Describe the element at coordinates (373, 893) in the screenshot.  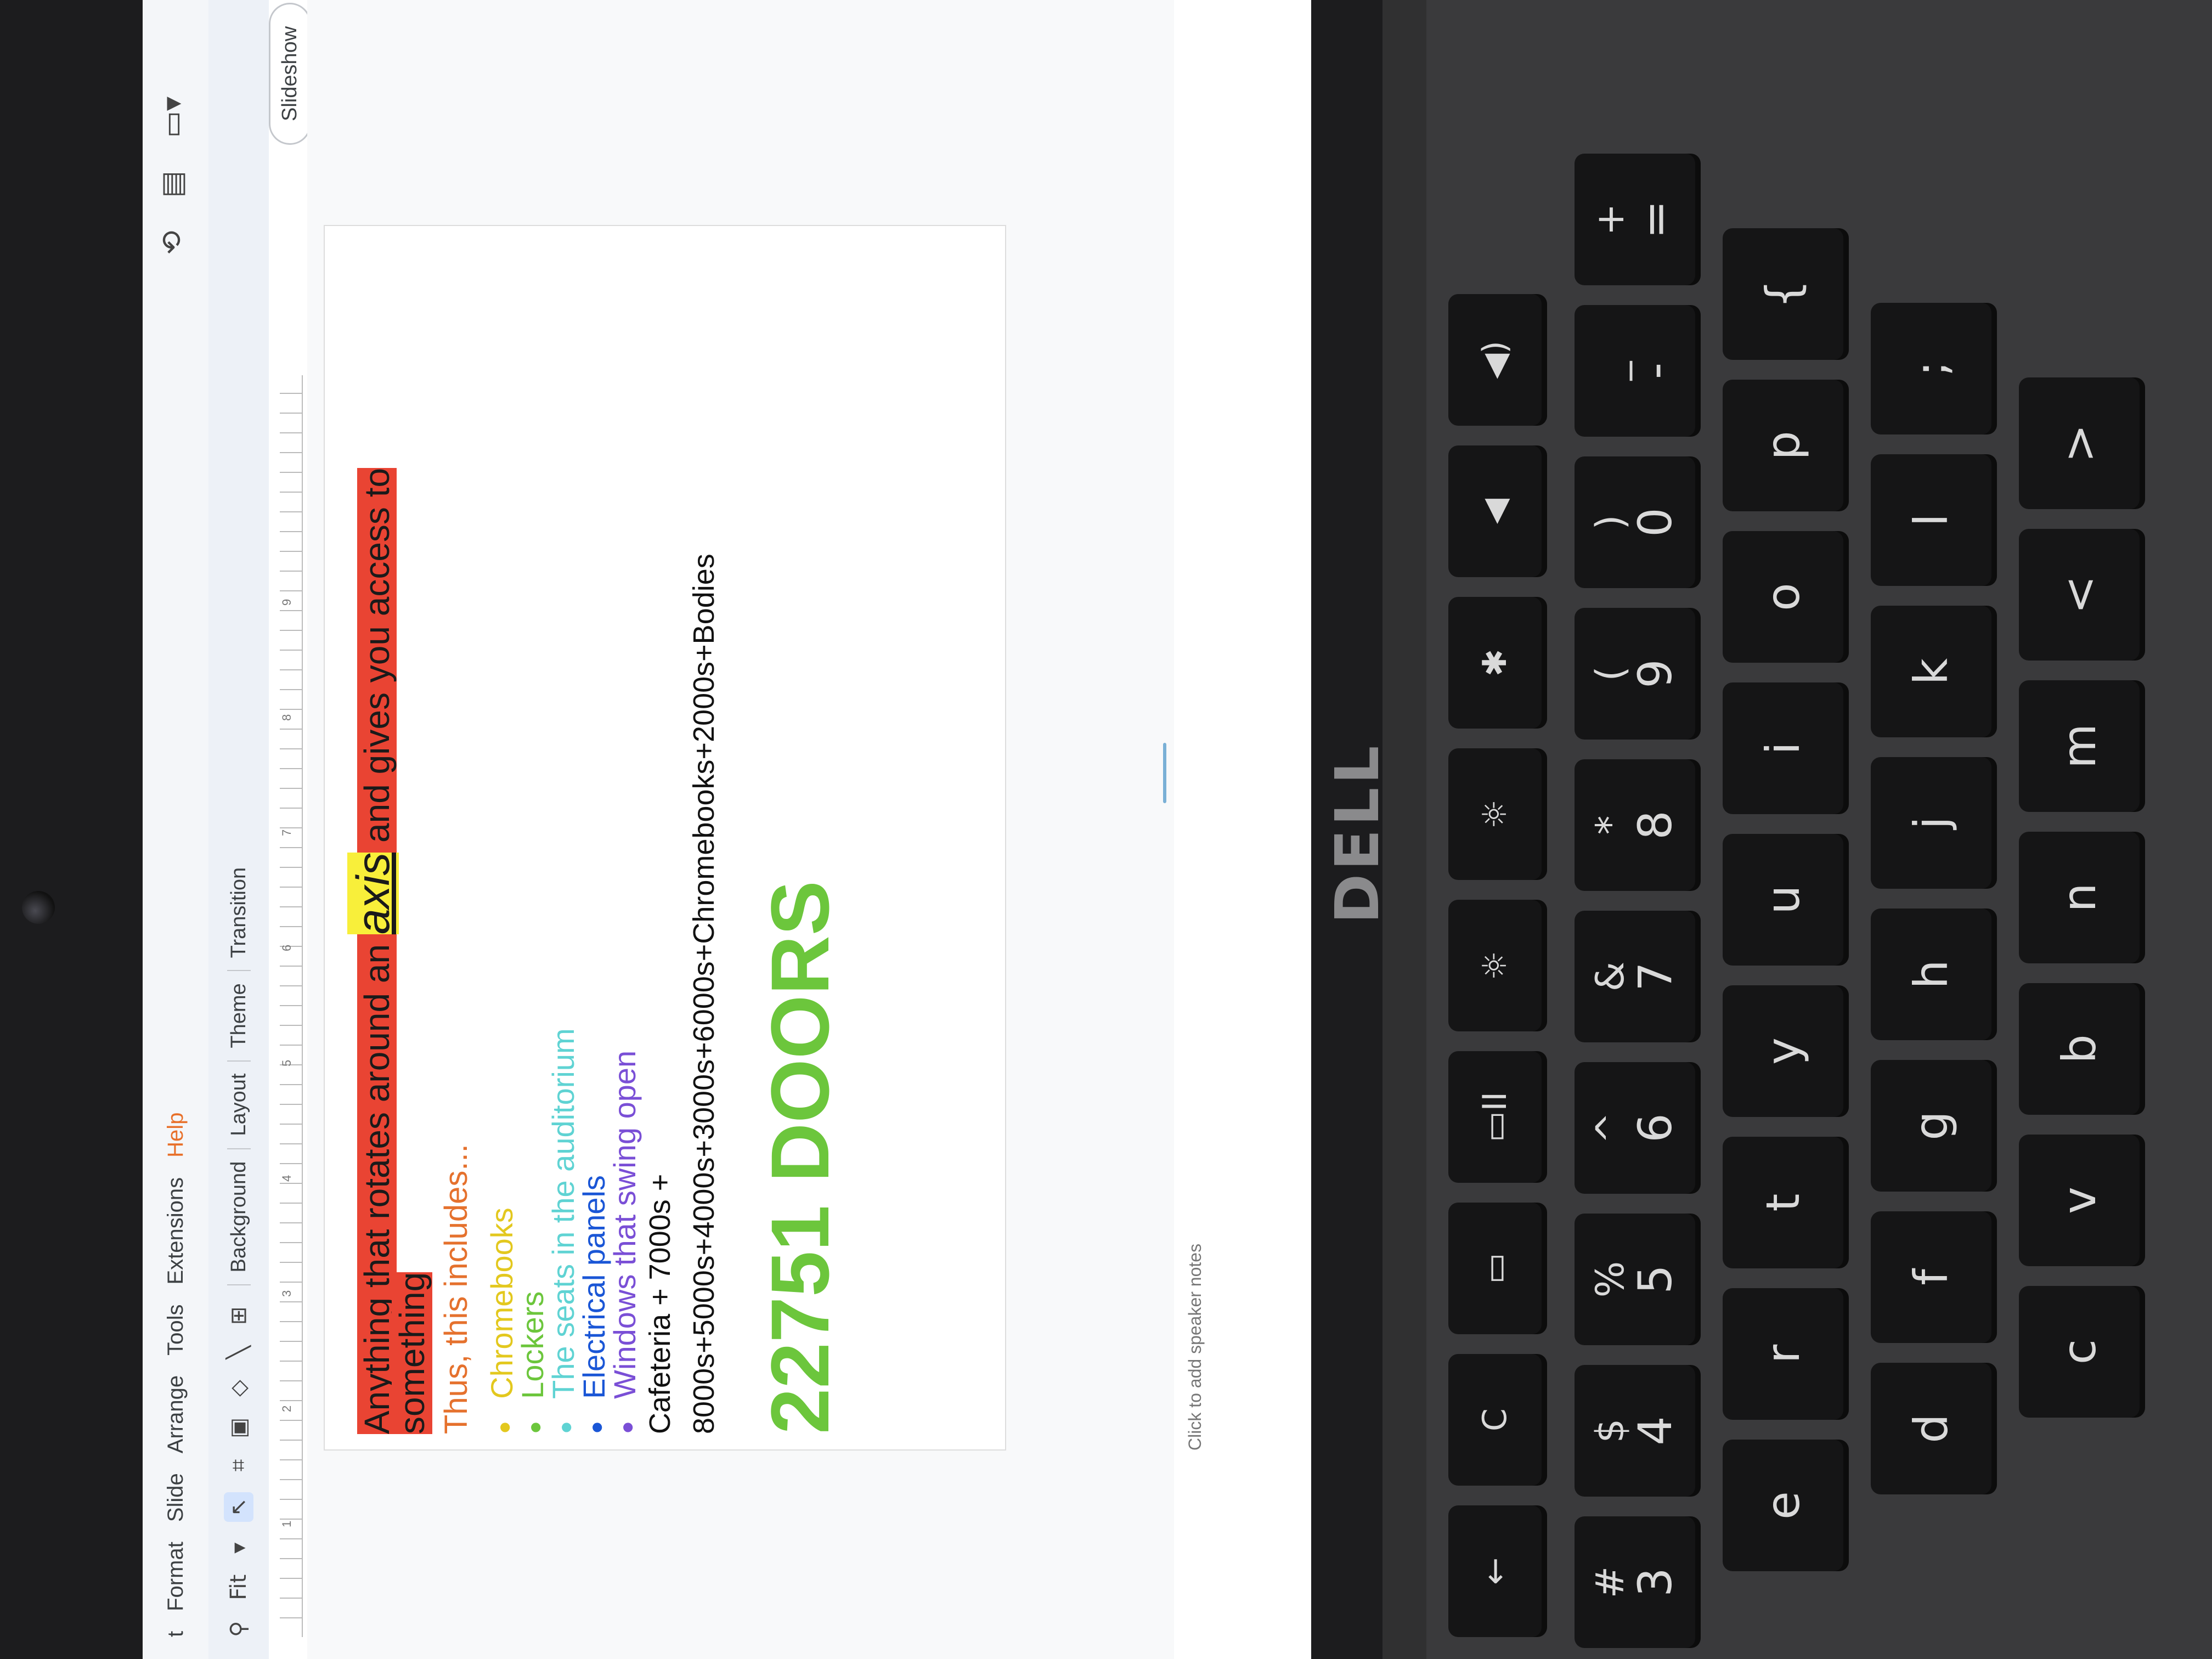
I see `title-text-axis: axis` at that location.